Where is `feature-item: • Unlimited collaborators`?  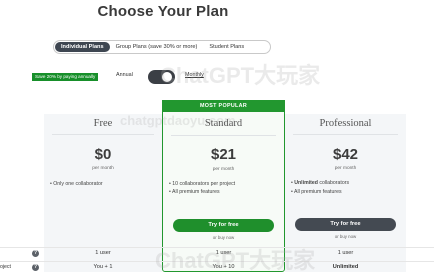
feature-item: • Unlimited collaborators is located at coordinates (320, 183).